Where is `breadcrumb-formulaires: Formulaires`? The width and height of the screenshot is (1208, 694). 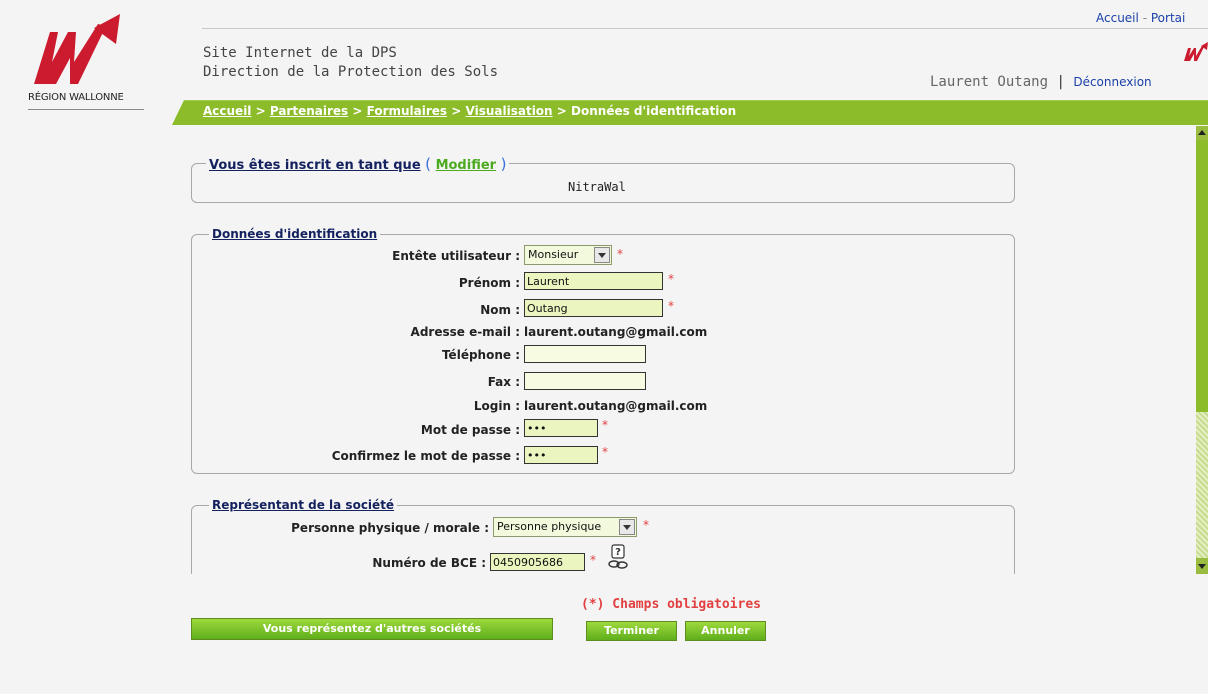 breadcrumb-formulaires: Formulaires is located at coordinates (407, 111).